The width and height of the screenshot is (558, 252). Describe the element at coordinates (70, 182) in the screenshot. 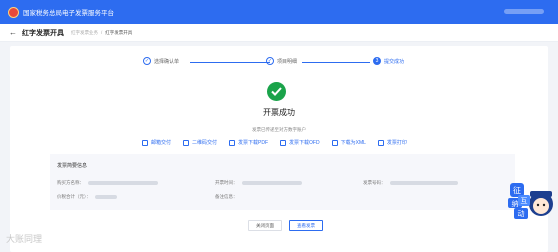

I see `field-label: 购买方名称：` at that location.